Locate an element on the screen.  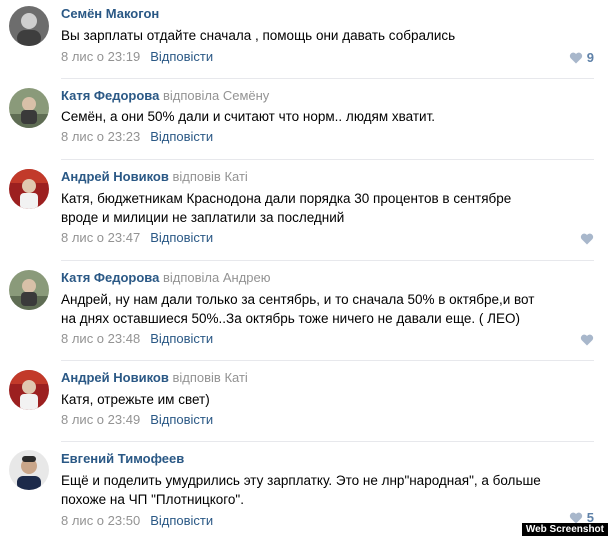
like-button: 9 is located at coordinates (581, 57).